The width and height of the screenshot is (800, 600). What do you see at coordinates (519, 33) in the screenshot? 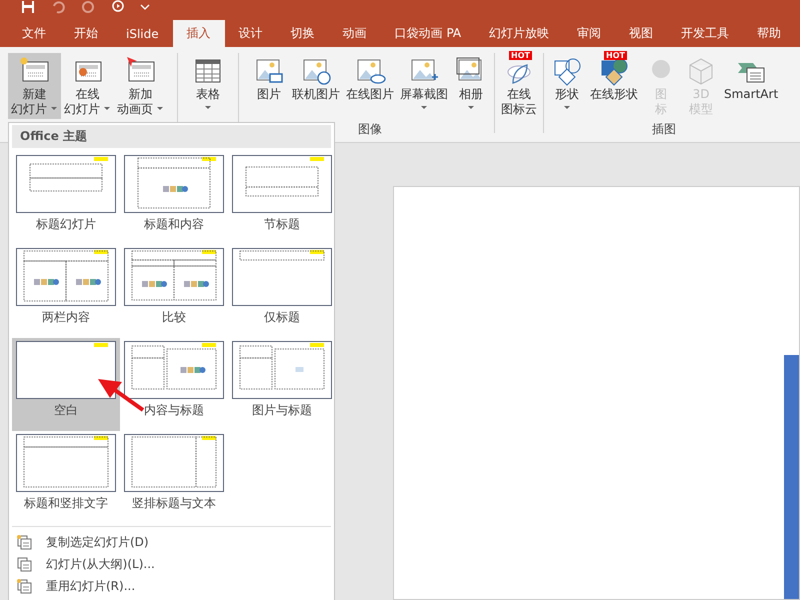
I see `ribbon-tab: 幻灯片放映` at bounding box center [519, 33].